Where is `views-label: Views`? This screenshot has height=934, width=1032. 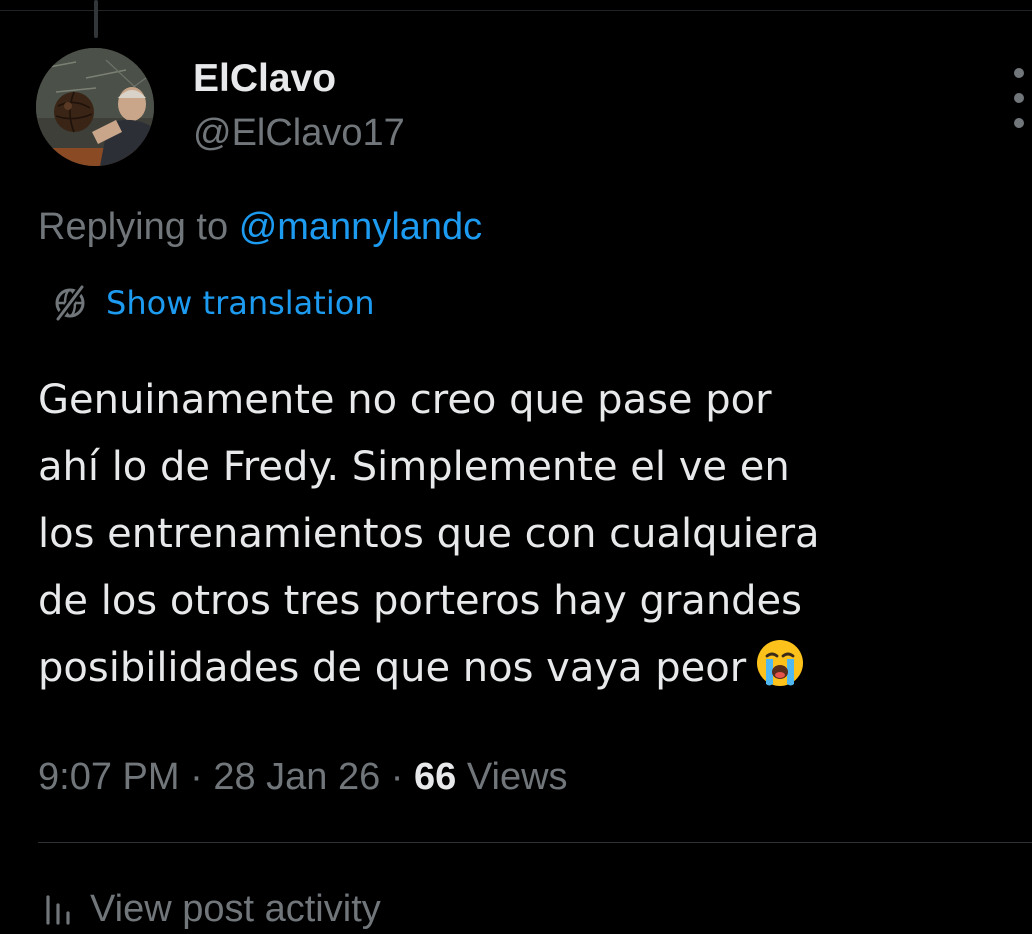 views-label: Views is located at coordinates (517, 777).